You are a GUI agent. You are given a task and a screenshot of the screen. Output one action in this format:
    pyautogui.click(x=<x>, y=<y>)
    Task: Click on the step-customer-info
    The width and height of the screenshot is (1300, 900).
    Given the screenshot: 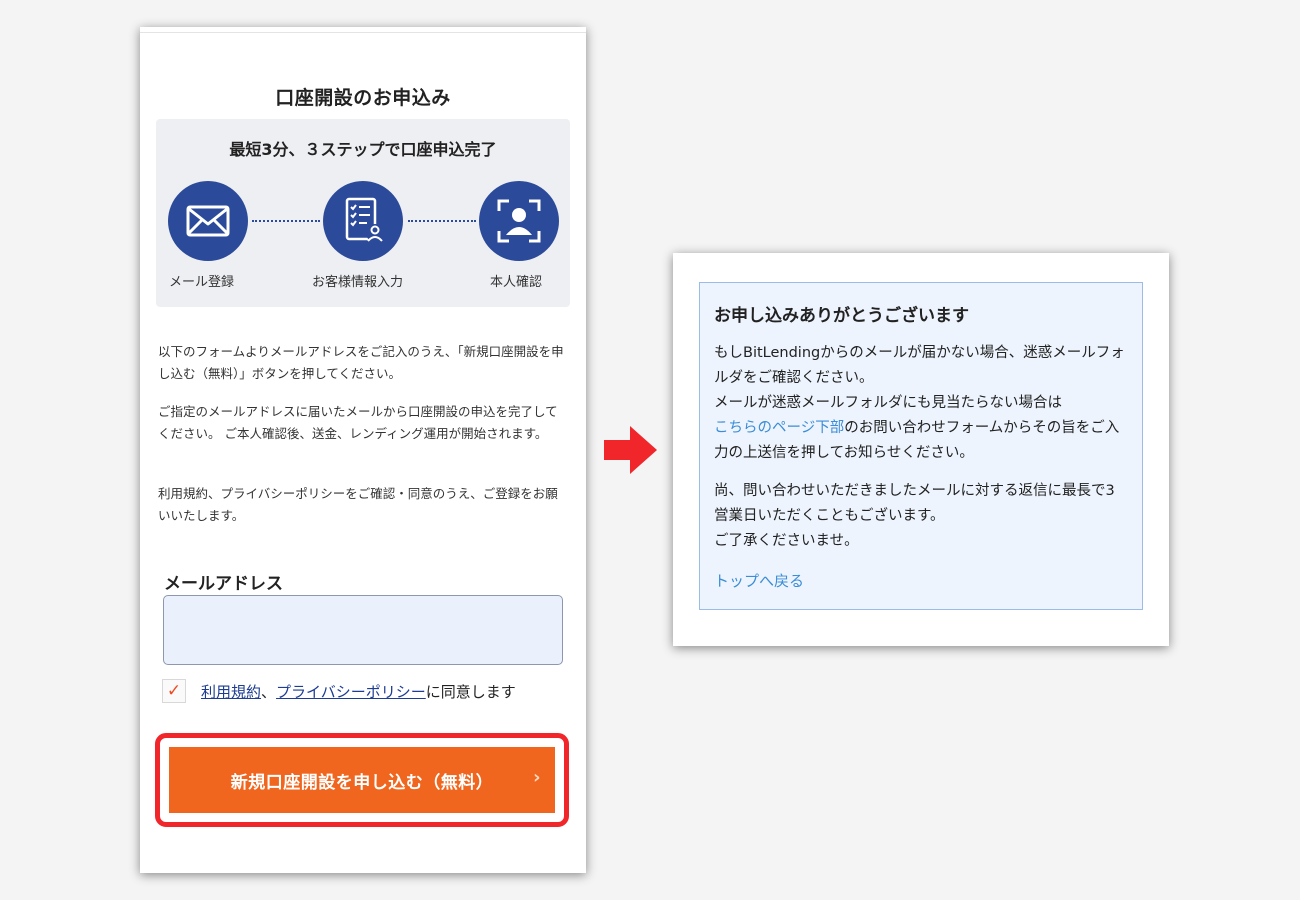 What is the action you would take?
    pyautogui.click(x=363, y=221)
    